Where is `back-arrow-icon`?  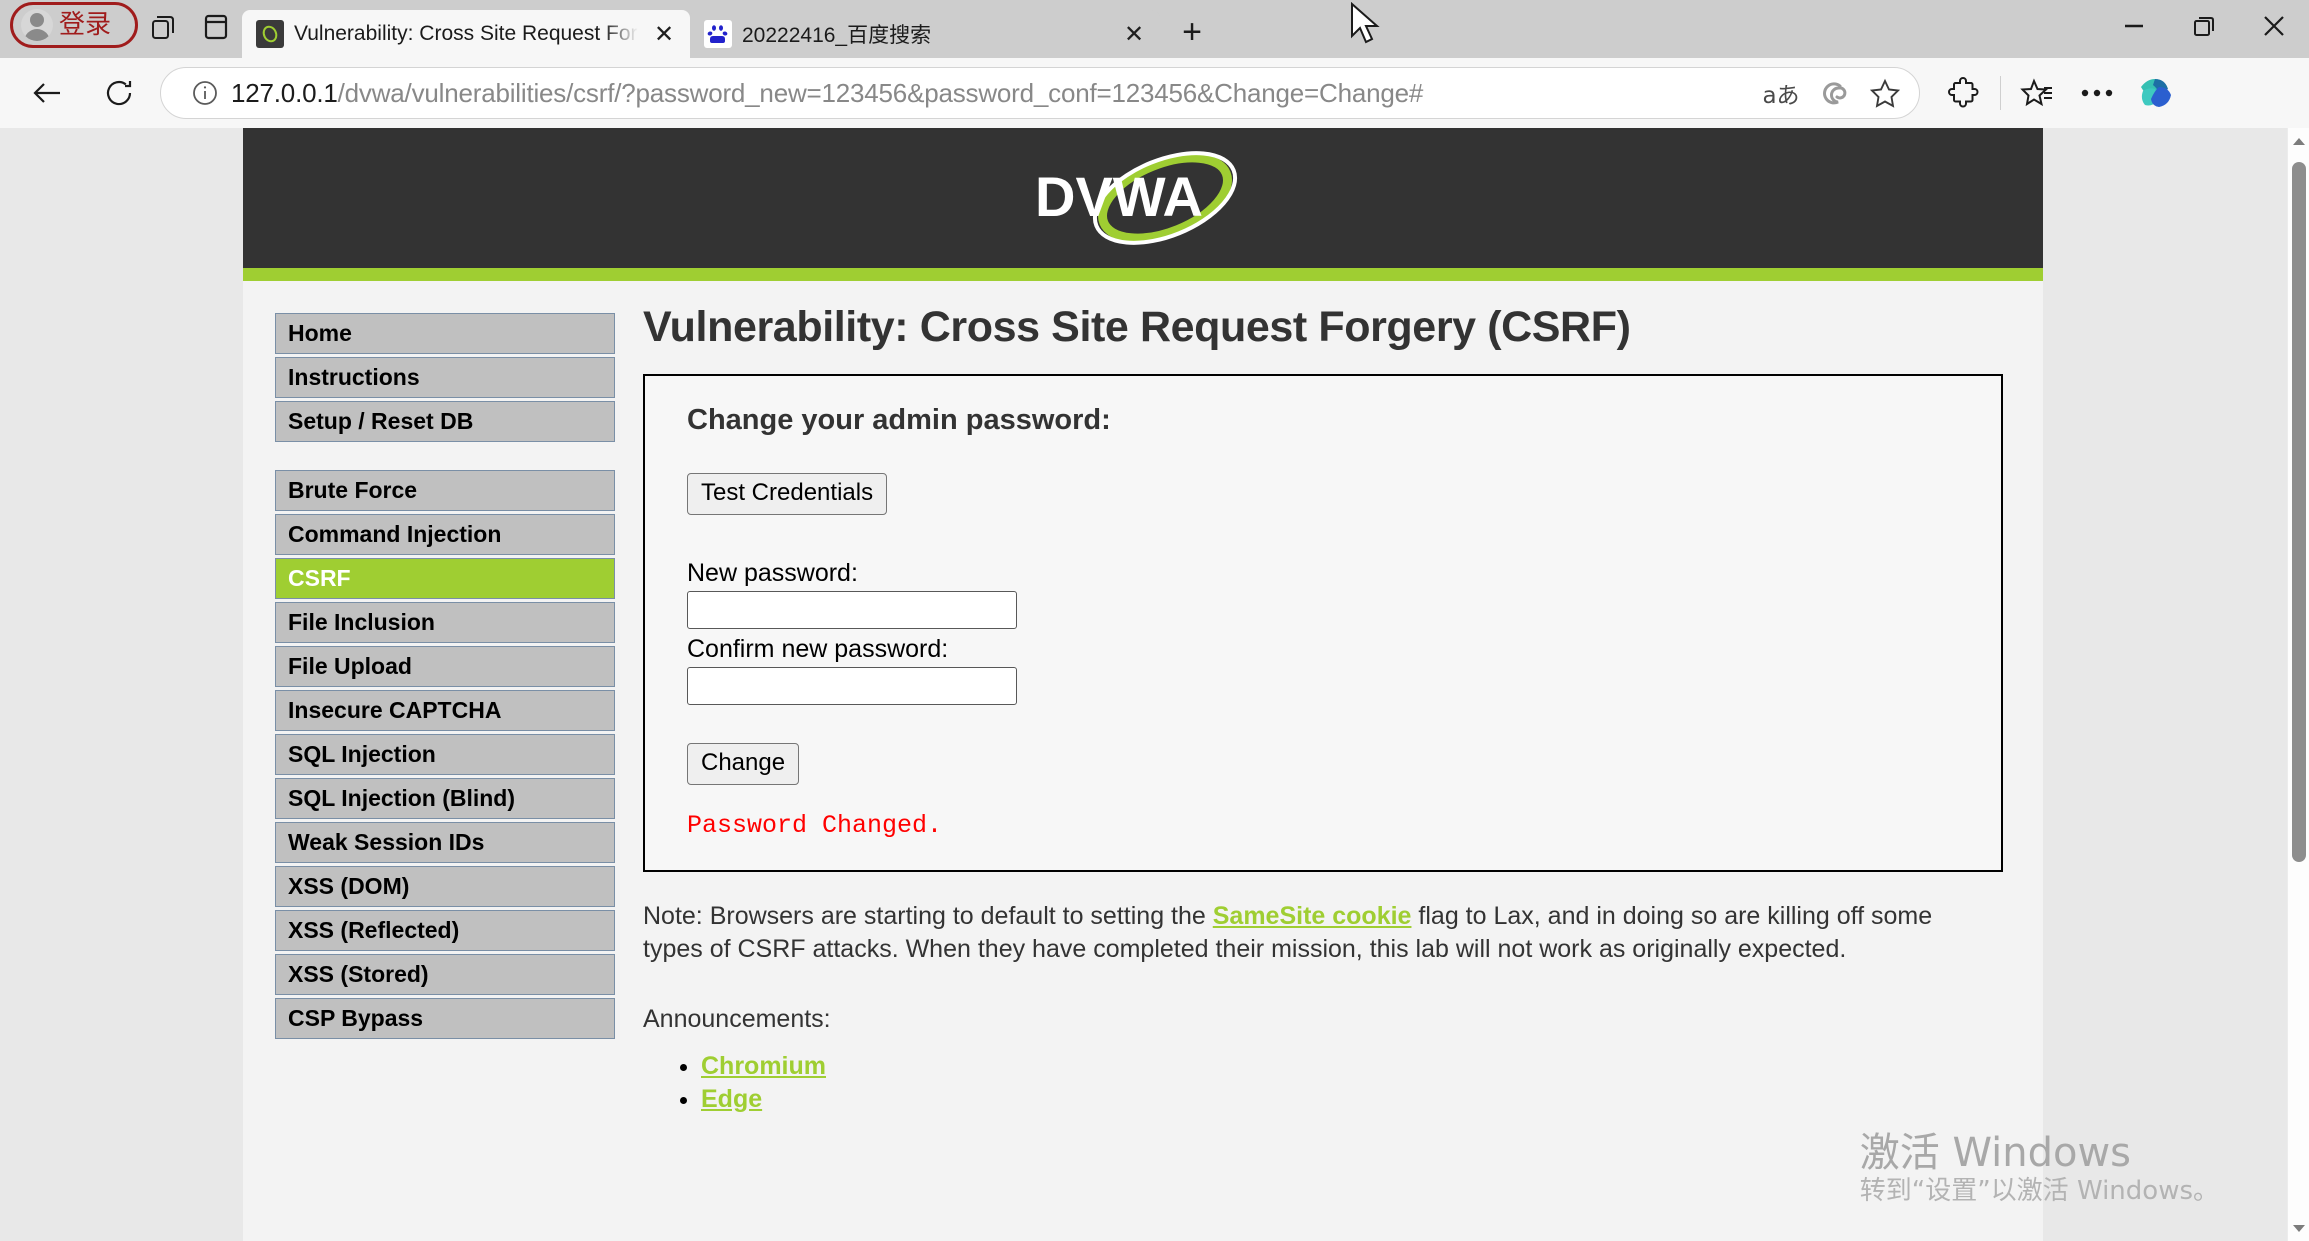 back-arrow-icon is located at coordinates (47, 93).